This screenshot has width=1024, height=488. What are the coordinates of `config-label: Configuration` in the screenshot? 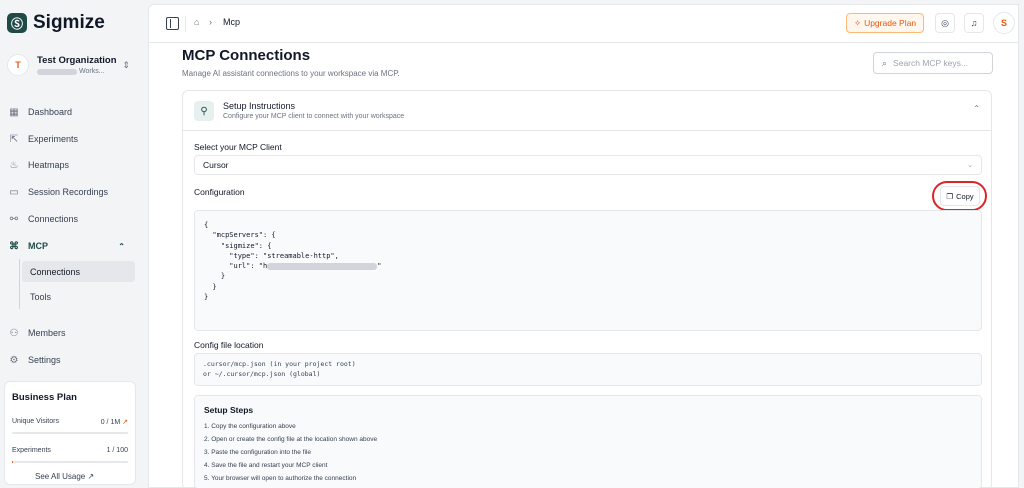 It's located at (219, 192).